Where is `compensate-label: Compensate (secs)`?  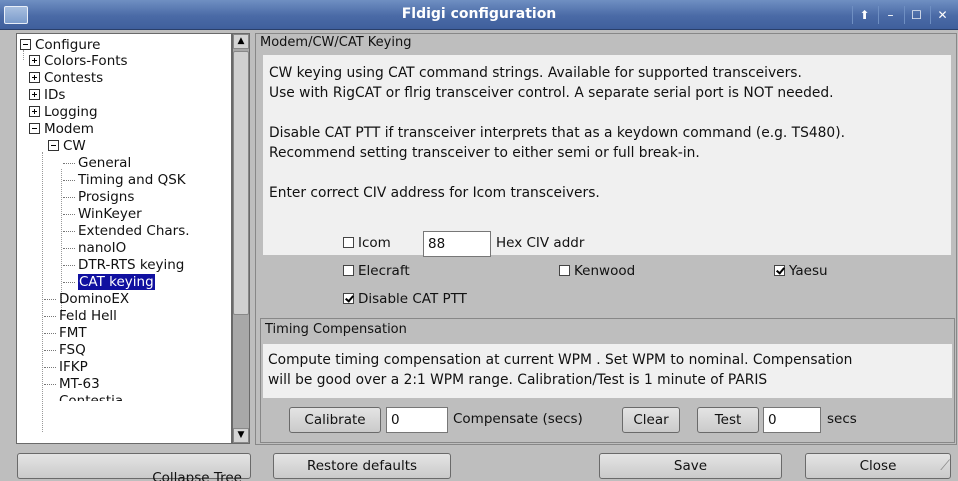
compensate-label: Compensate (secs) is located at coordinates (518, 419).